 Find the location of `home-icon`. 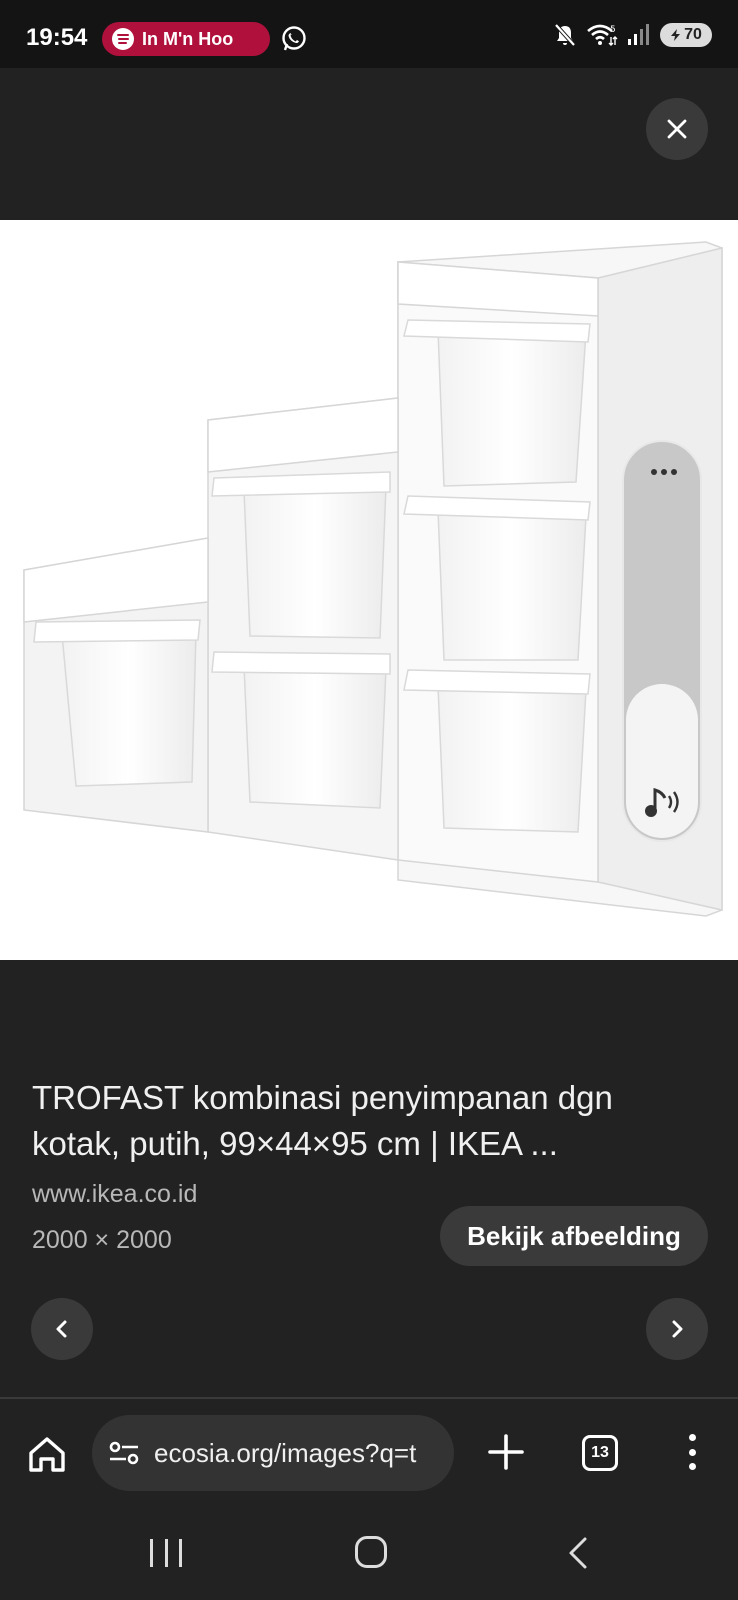

home-icon is located at coordinates (47, 1454).